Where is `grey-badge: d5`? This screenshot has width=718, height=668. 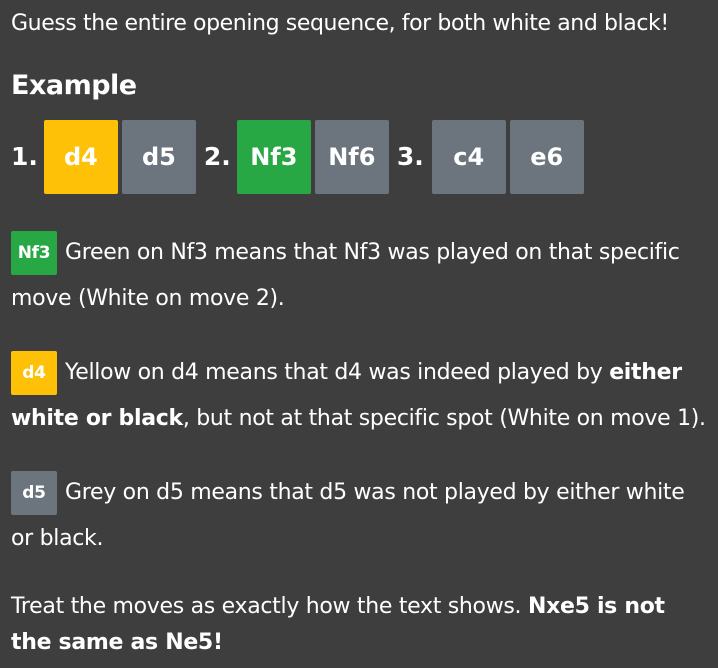 grey-badge: d5 is located at coordinates (34, 493).